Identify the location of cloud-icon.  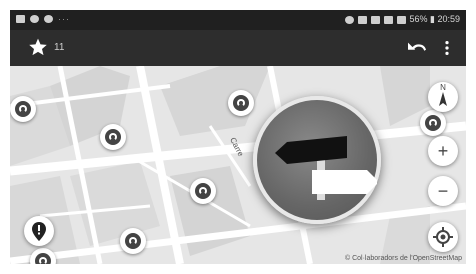
(48, 19).